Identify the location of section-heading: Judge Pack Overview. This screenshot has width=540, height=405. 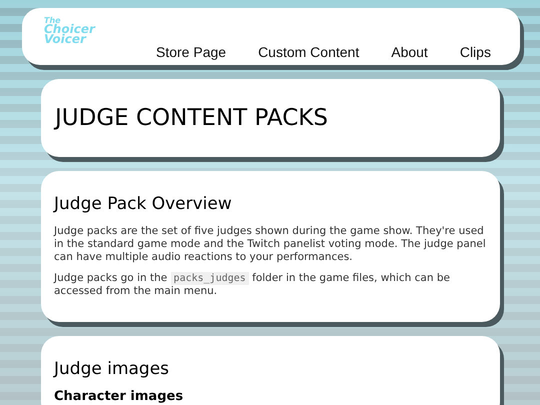
(143, 204).